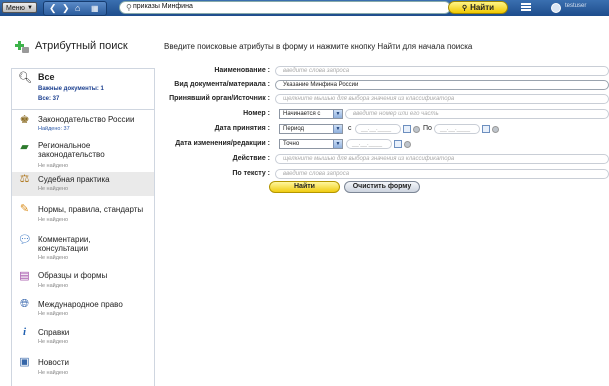  What do you see at coordinates (163, 6) in the screenshot?
I see `search-query: приказы Минфина` at bounding box center [163, 6].